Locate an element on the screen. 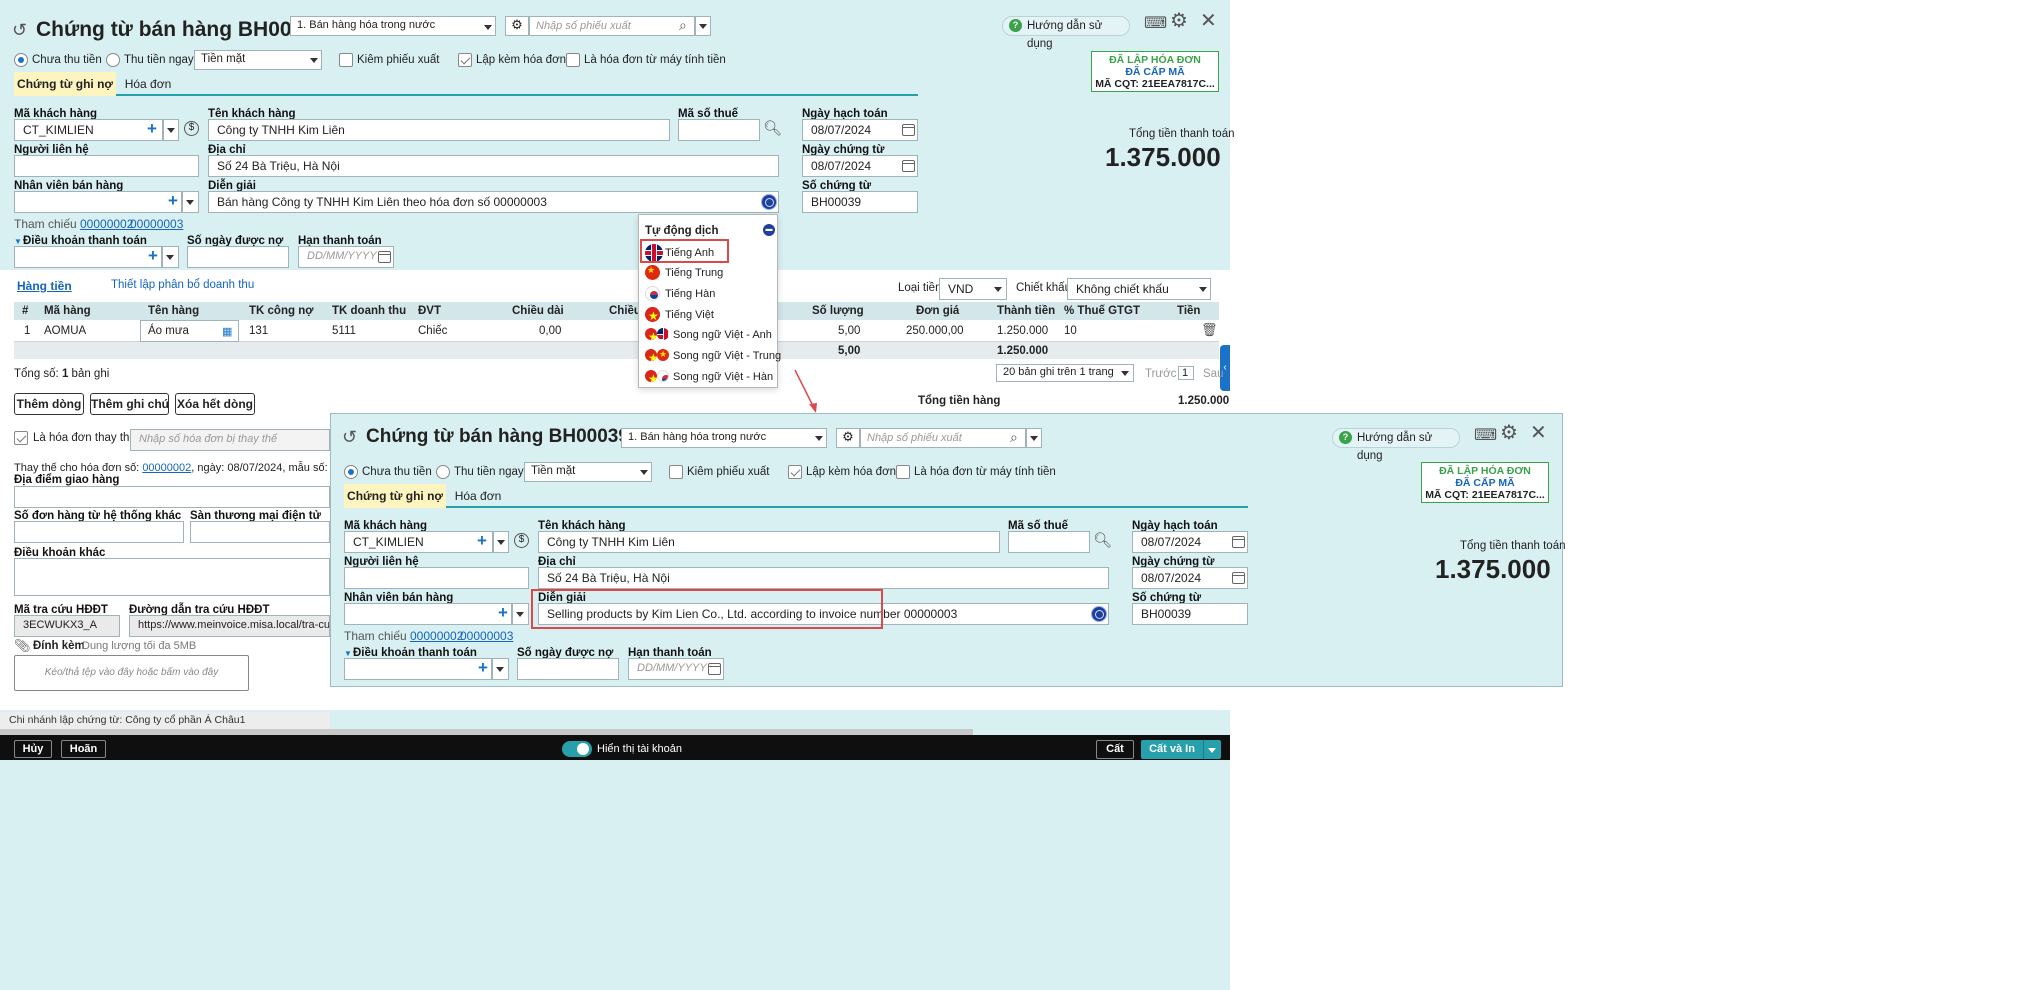 Image resolution: width=2043 pixels, height=990 pixels. add-salesperson-icon: + is located at coordinates (173, 200).